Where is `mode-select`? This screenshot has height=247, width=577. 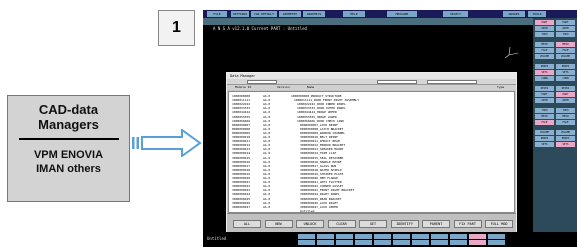
mode-select is located at coordinates (452, 82).